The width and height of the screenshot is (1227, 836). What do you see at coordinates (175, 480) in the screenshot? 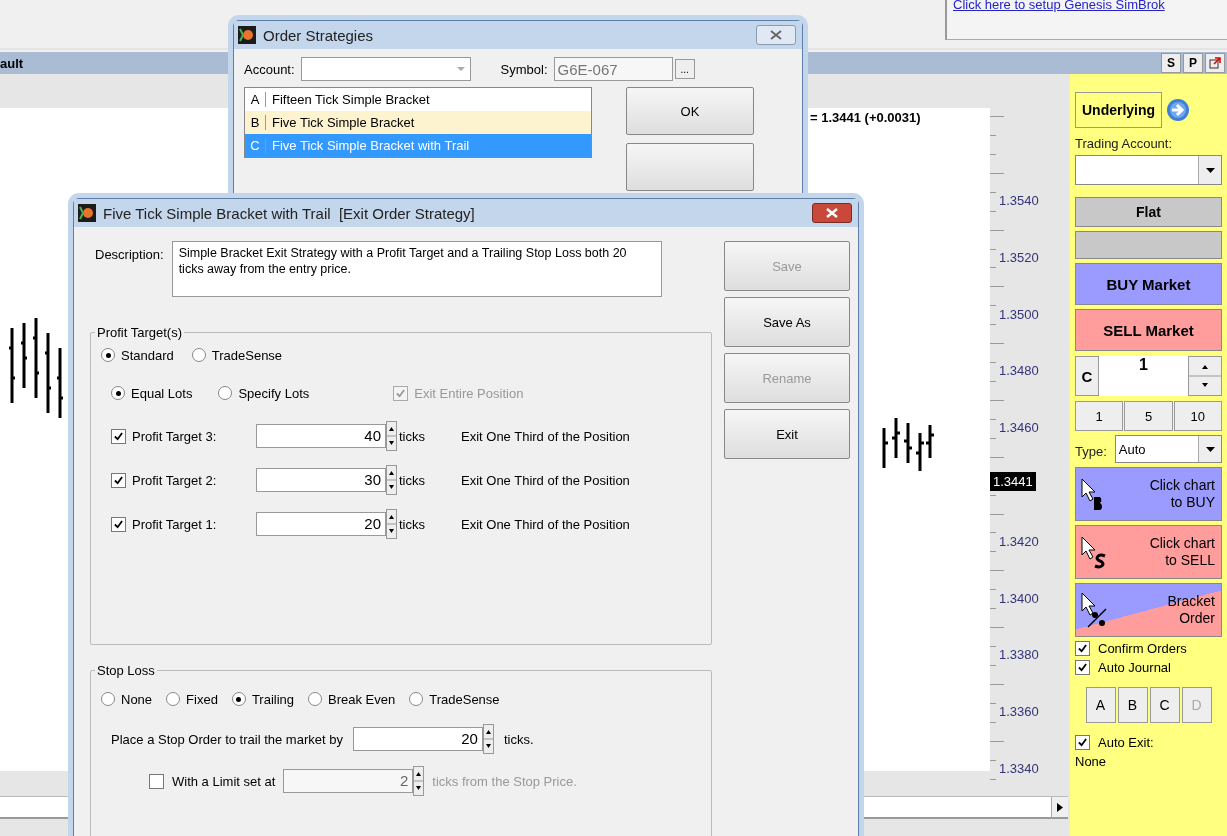
I see `profit-target-label: Profit Target 2:` at bounding box center [175, 480].